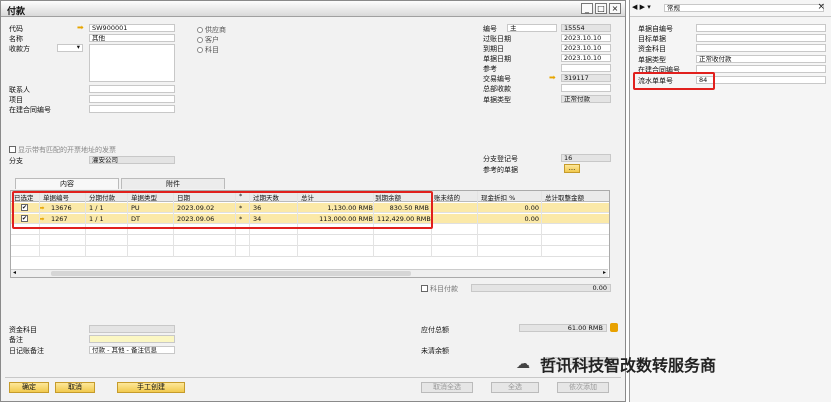  I want to click on udf-serial-field: 84, so click(761, 80).